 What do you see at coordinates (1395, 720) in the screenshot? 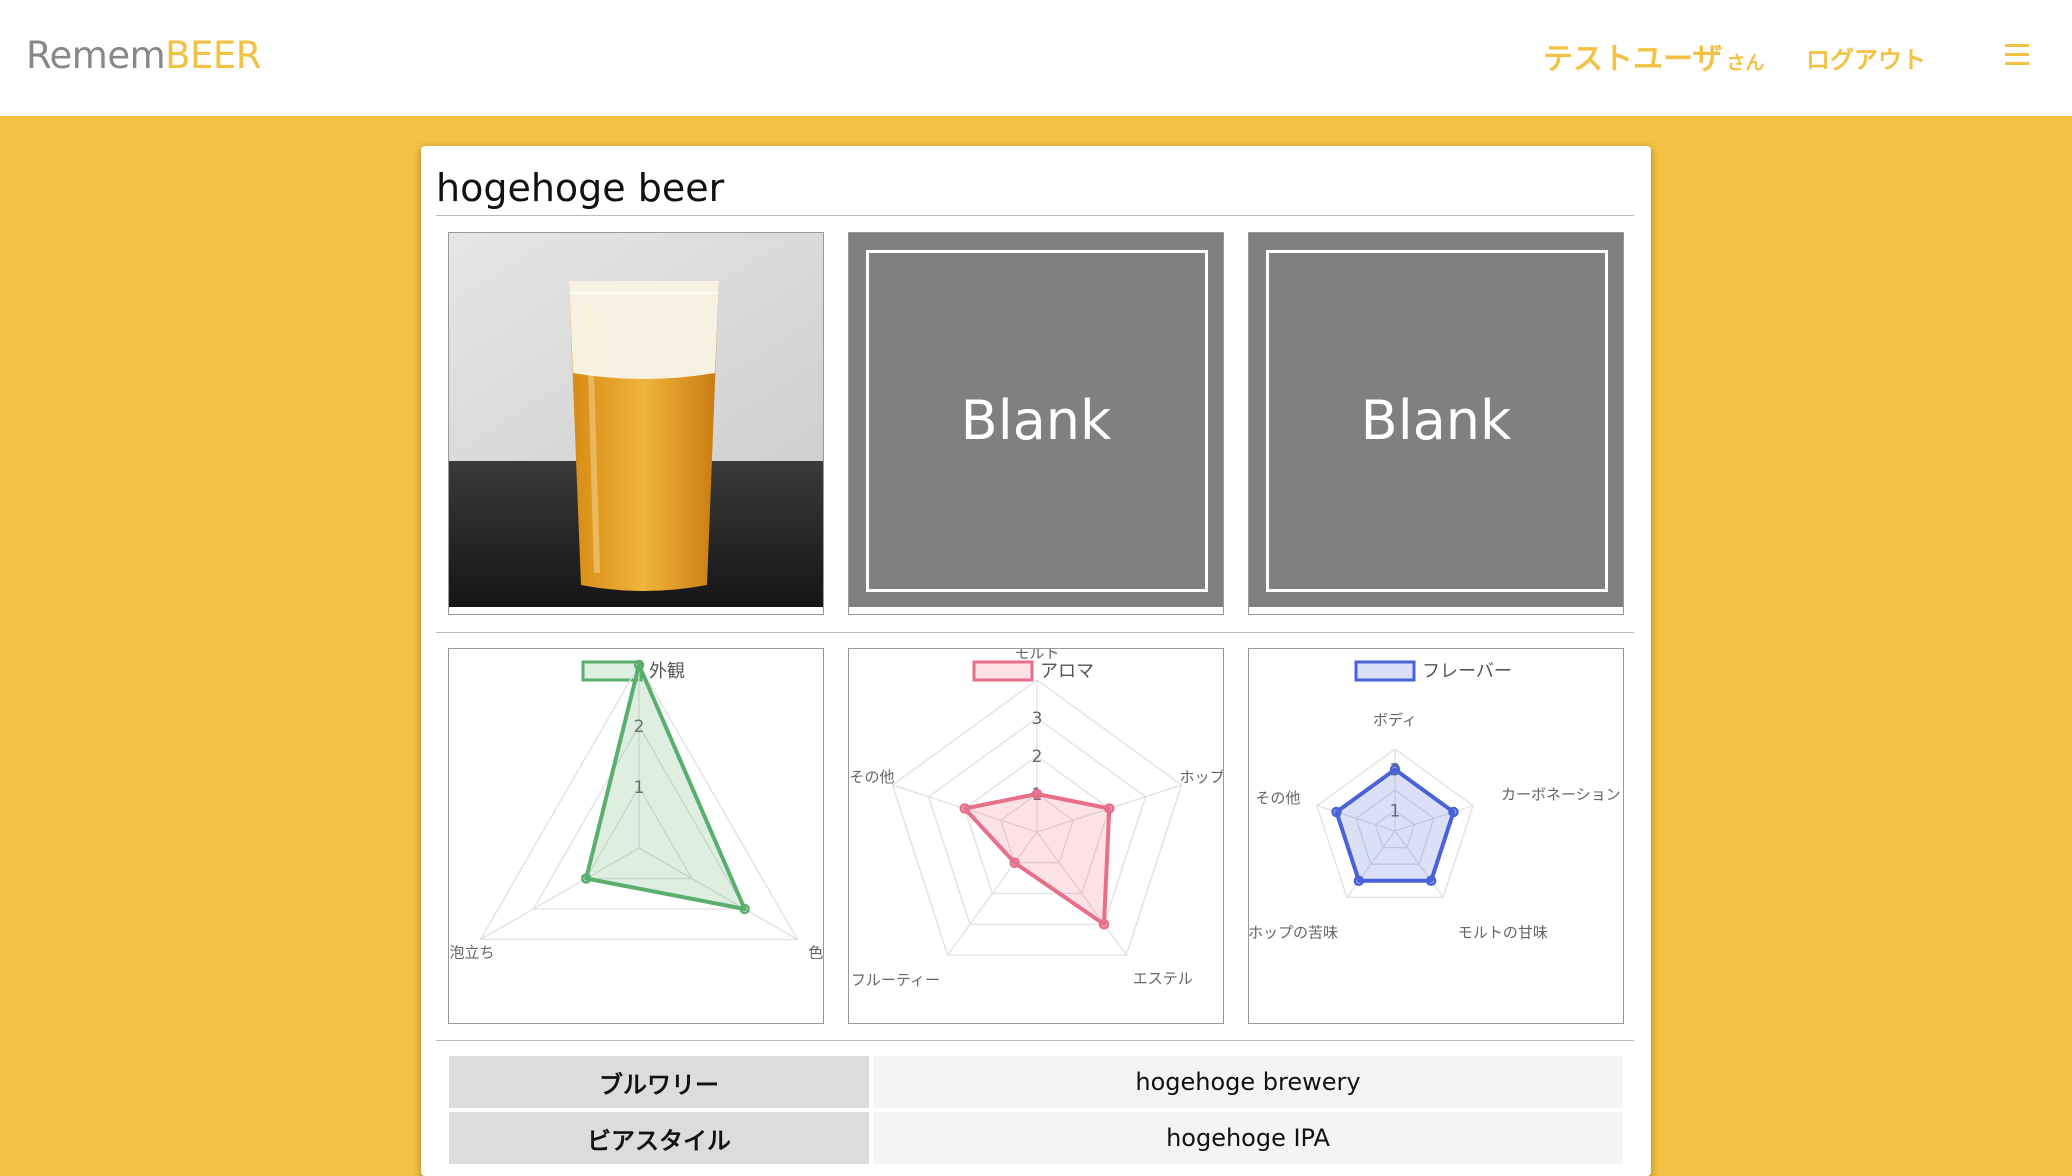
I see `axis-label: ボディ` at bounding box center [1395, 720].